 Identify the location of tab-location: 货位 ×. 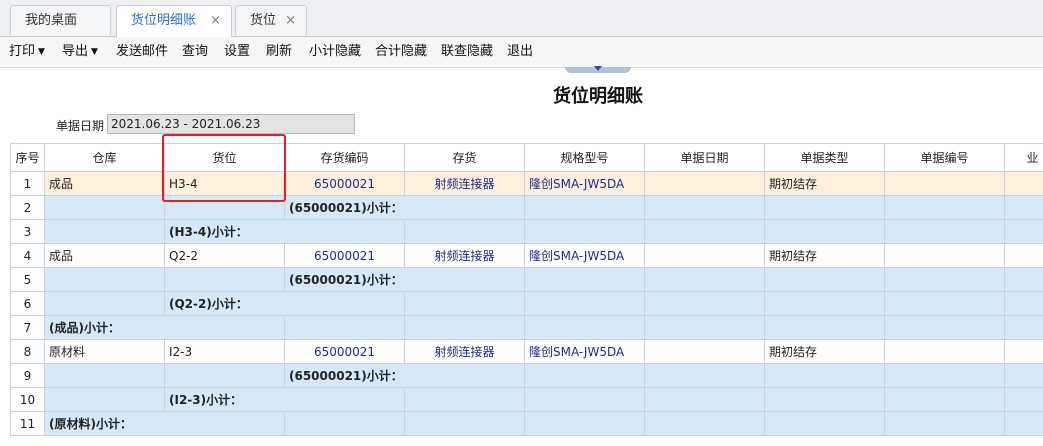
(271, 20).